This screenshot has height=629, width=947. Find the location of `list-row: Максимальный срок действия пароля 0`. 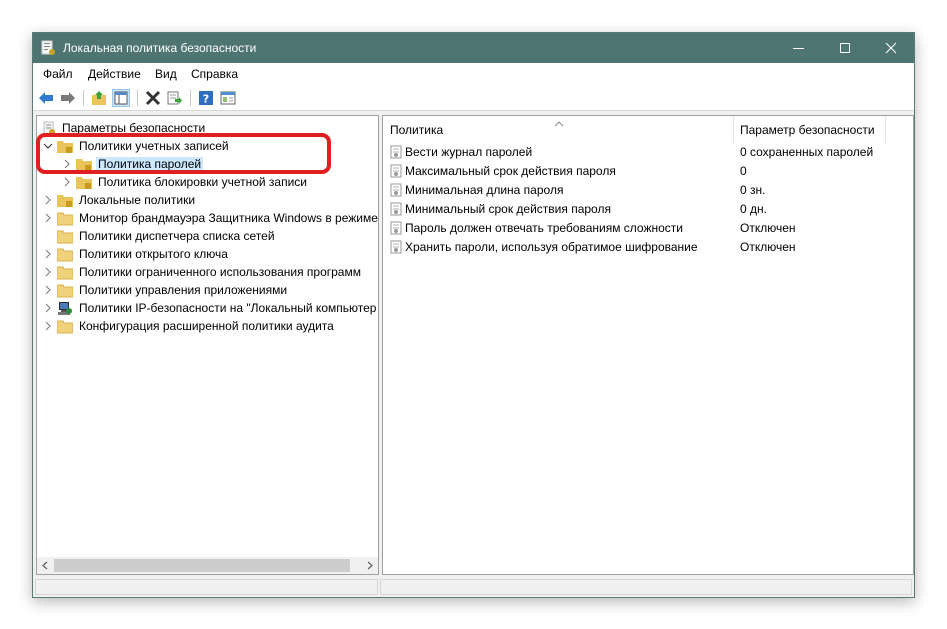

list-row: Максимальный срок действия пароля 0 is located at coordinates (648, 171).